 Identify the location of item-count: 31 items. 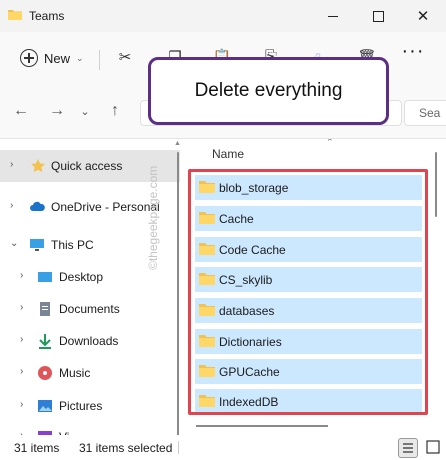
(37, 448).